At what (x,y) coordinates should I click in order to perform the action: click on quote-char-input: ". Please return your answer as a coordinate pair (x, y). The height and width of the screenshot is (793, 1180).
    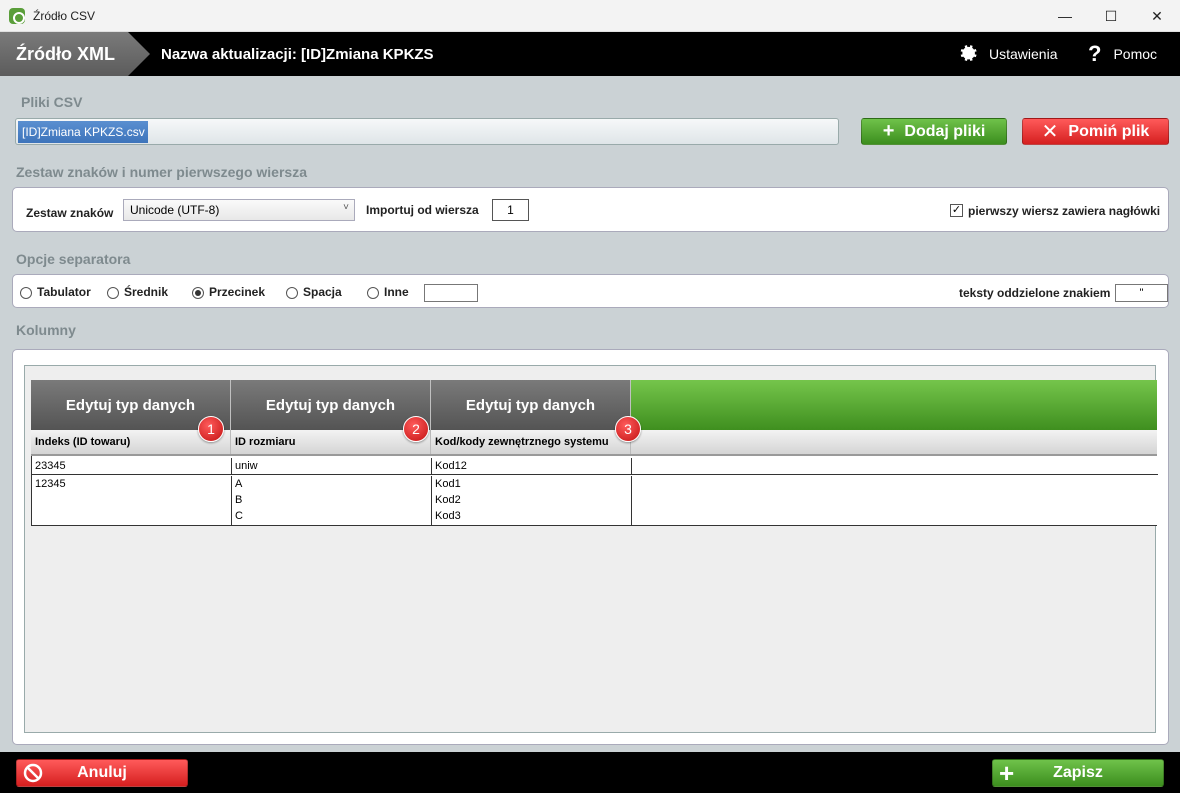
    Looking at the image, I should click on (1141, 293).